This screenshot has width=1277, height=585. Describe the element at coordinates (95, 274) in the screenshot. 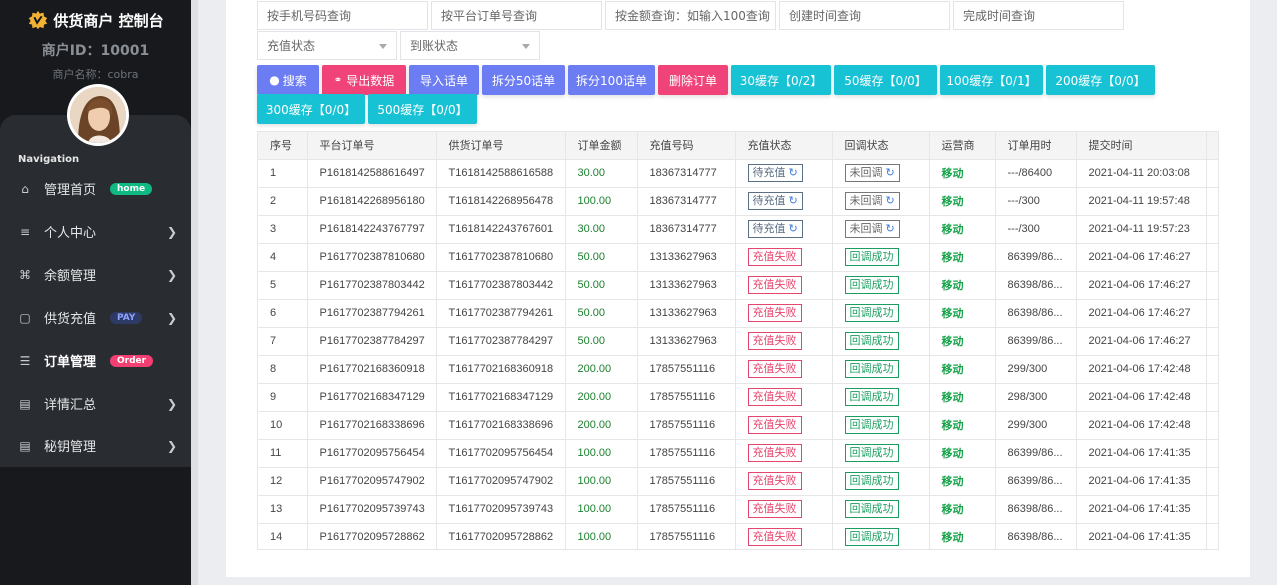

I see `sidebar-item: ⌘ 余额管理 ❯` at that location.